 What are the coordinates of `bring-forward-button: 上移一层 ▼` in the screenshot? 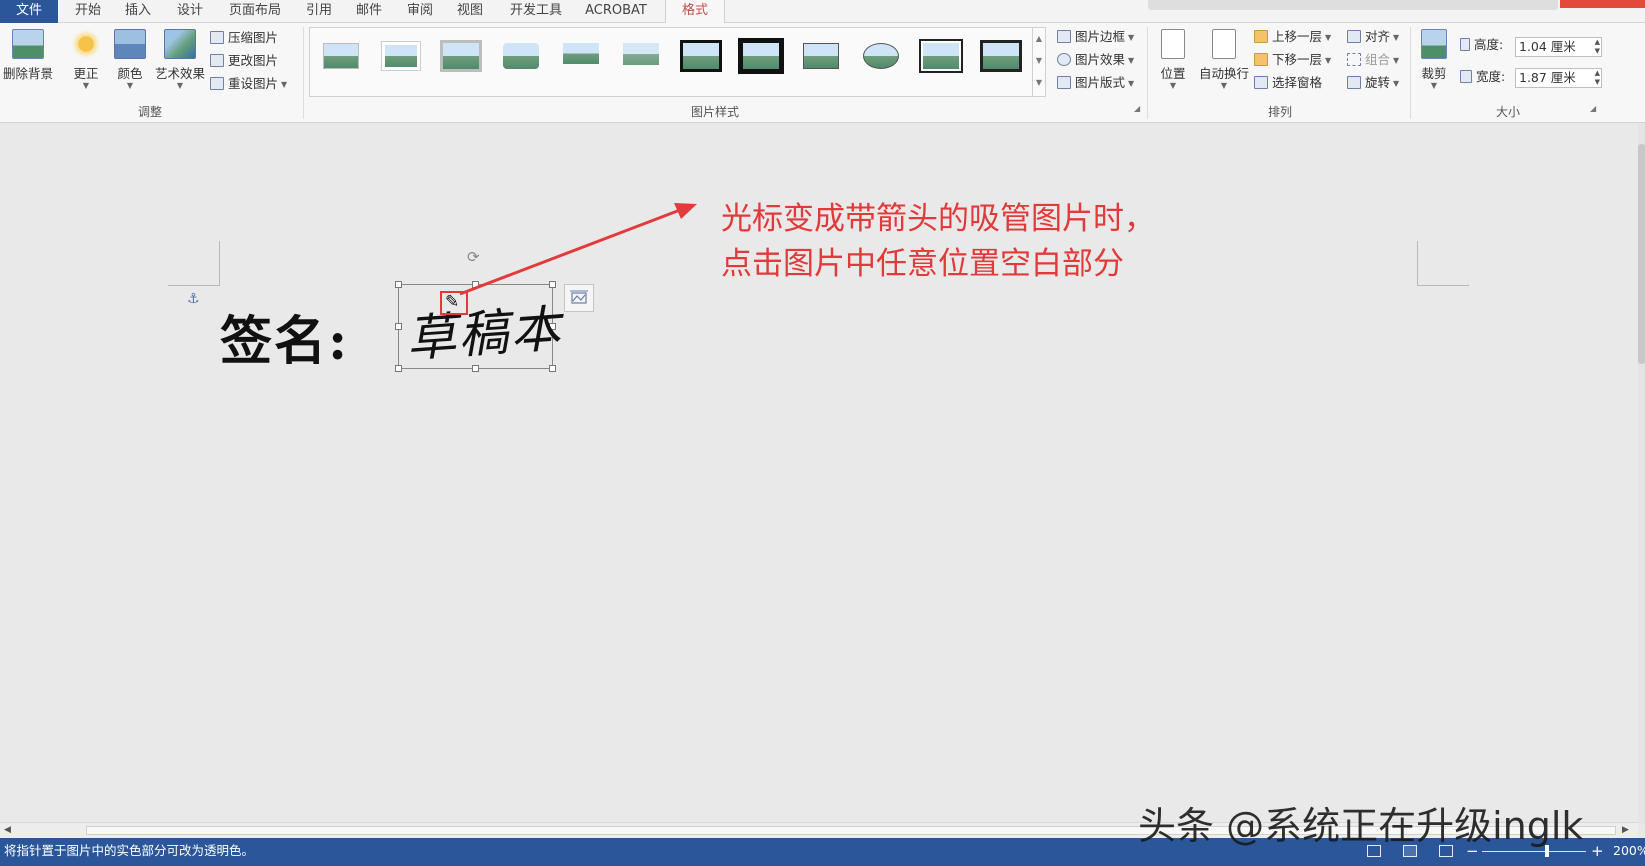 It's located at (1292, 37).